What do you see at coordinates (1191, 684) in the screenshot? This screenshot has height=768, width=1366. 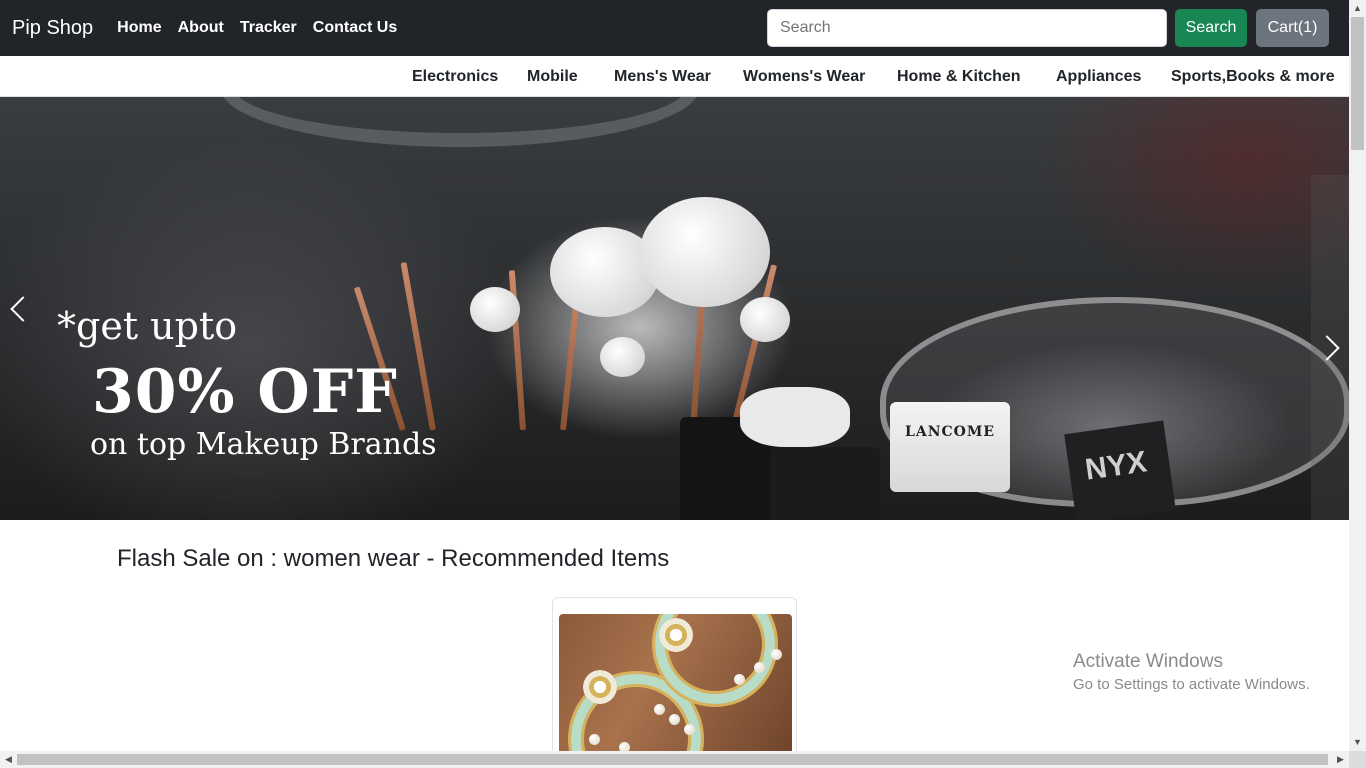 I see `windows-watermark-subtitle: Go to Settings to activate Windows.` at bounding box center [1191, 684].